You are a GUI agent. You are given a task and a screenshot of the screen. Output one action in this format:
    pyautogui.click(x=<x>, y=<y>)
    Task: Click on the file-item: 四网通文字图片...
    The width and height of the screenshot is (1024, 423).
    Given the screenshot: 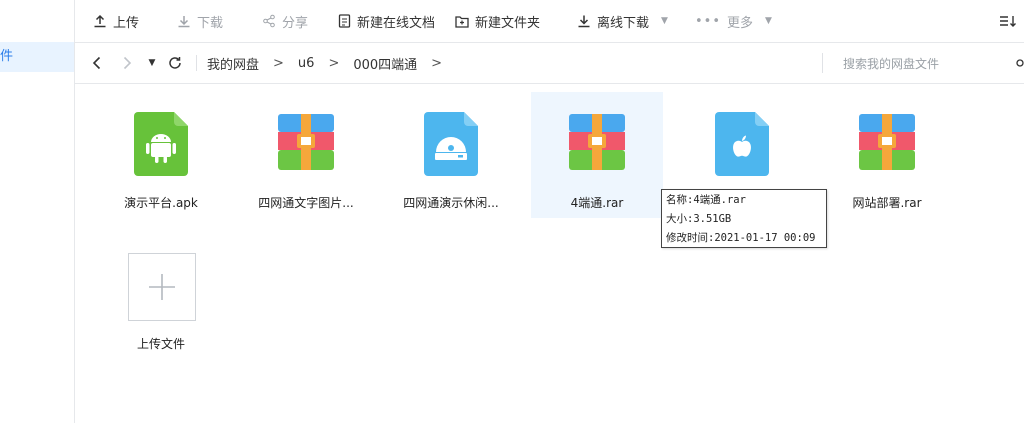 What is the action you would take?
    pyautogui.click(x=306, y=155)
    